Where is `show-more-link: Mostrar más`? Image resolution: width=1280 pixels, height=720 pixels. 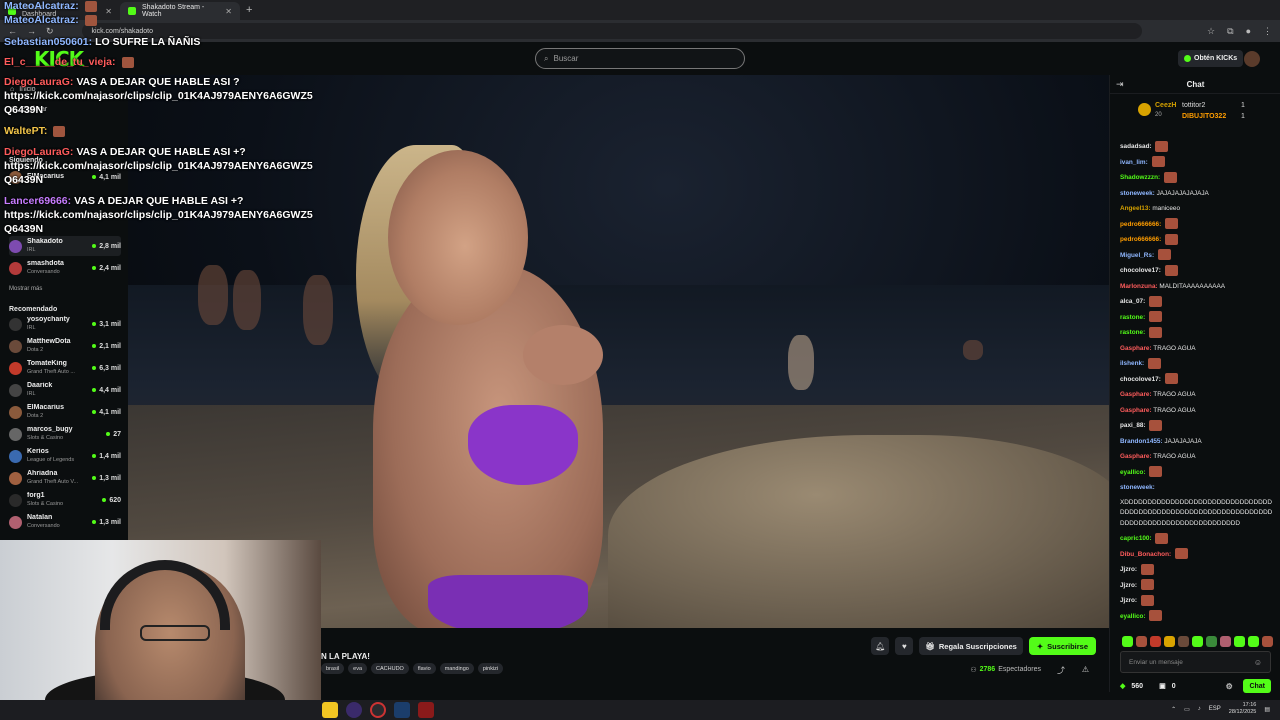
show-more-link: Mostrar más is located at coordinates (25, 289).